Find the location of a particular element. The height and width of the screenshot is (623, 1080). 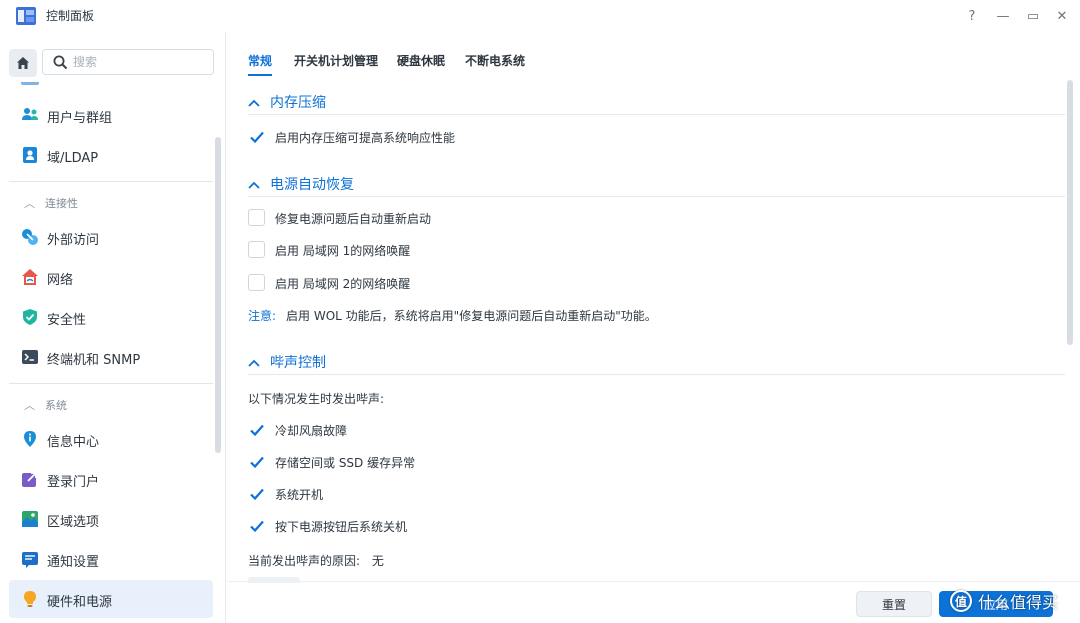

home-icon is located at coordinates (23, 63).